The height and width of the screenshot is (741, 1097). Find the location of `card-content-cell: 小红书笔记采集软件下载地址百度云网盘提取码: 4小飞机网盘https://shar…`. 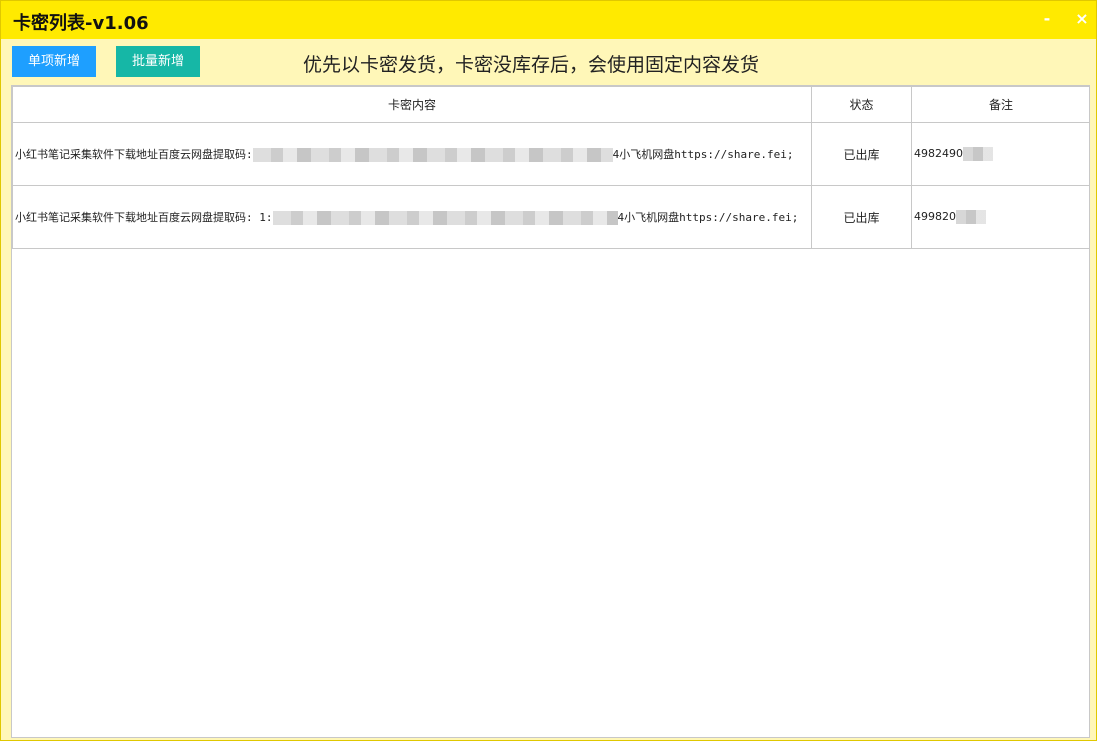

card-content-cell: 小红书笔记采集软件下载地址百度云网盘提取码: 4小飞机网盘https://shar… is located at coordinates (412, 154).